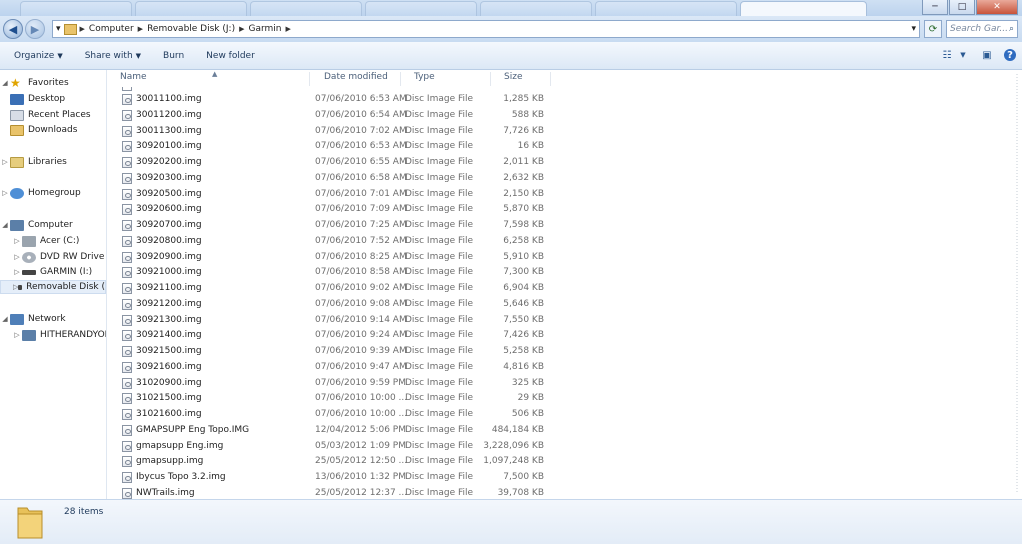  I want to click on refresh-button: ⟳, so click(933, 29).